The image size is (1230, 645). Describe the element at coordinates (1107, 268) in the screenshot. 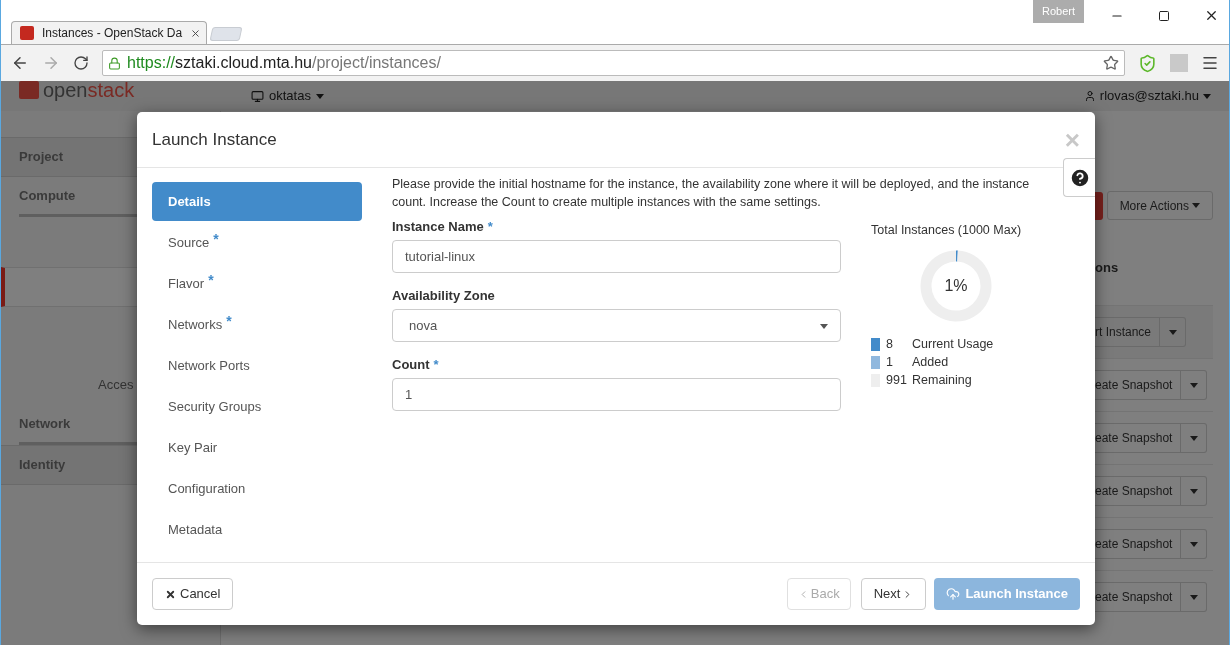

I see `column-heading: ons` at that location.